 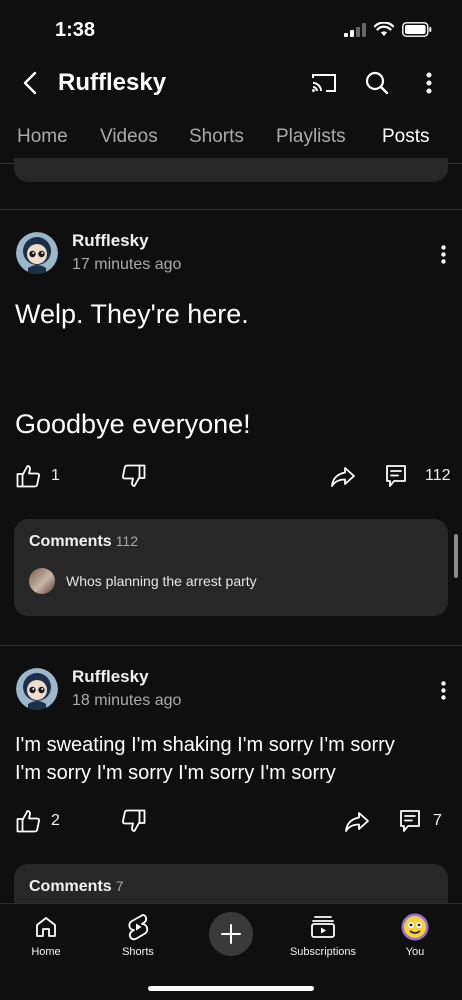 I want to click on tab-playlists: Playlists, so click(x=311, y=137).